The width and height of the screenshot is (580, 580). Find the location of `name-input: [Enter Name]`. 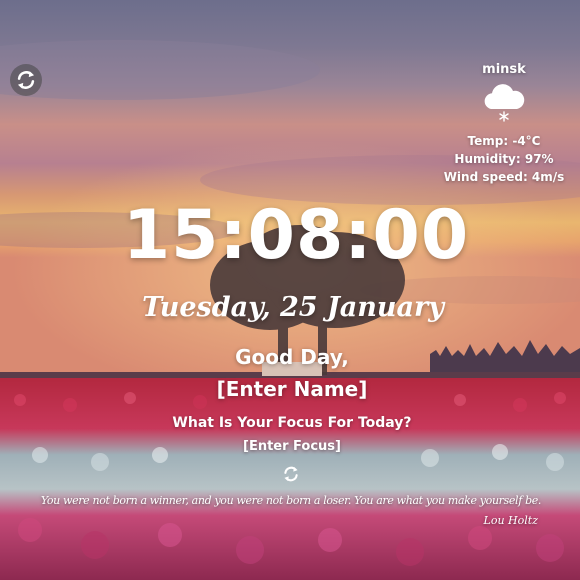

name-input: [Enter Name] is located at coordinates (292, 389).